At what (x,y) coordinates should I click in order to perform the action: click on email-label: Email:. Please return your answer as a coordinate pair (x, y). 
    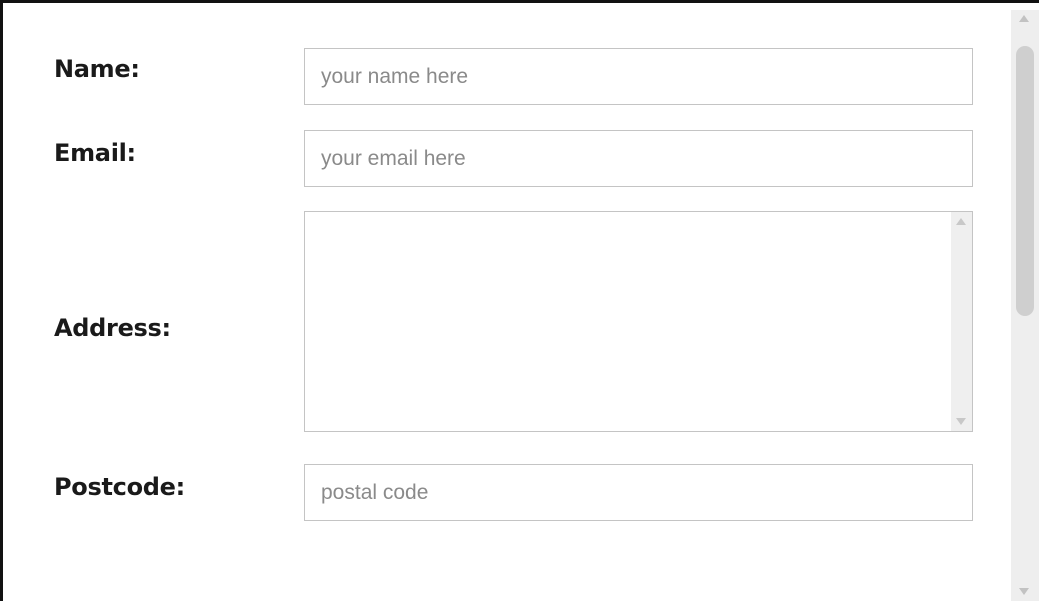
    Looking at the image, I should click on (95, 153).